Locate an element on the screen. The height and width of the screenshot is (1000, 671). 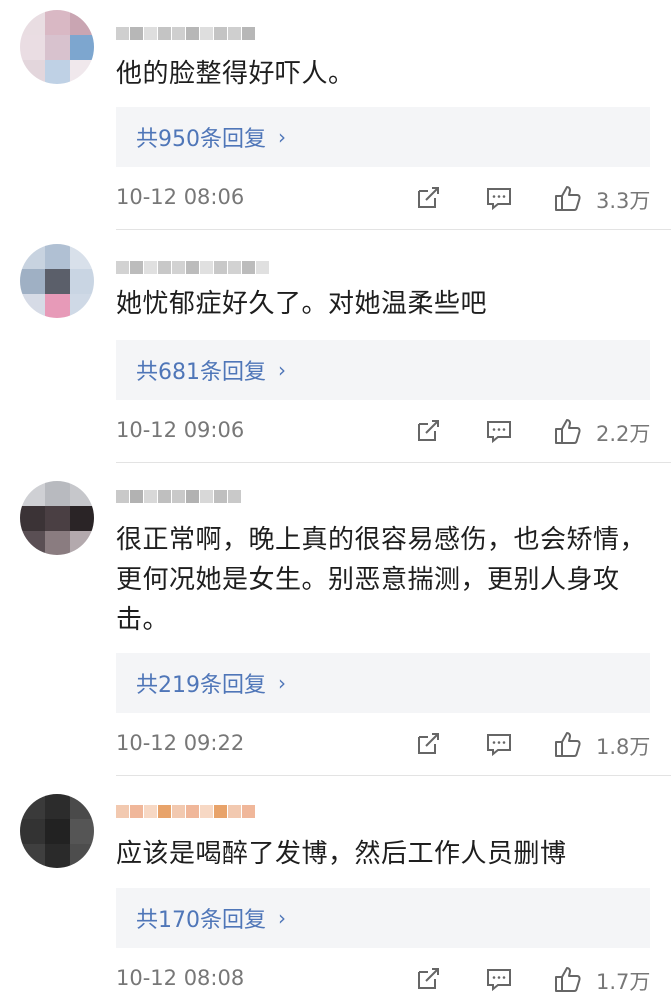
view-replies-button: 共219条回复 › is located at coordinates (383, 683).